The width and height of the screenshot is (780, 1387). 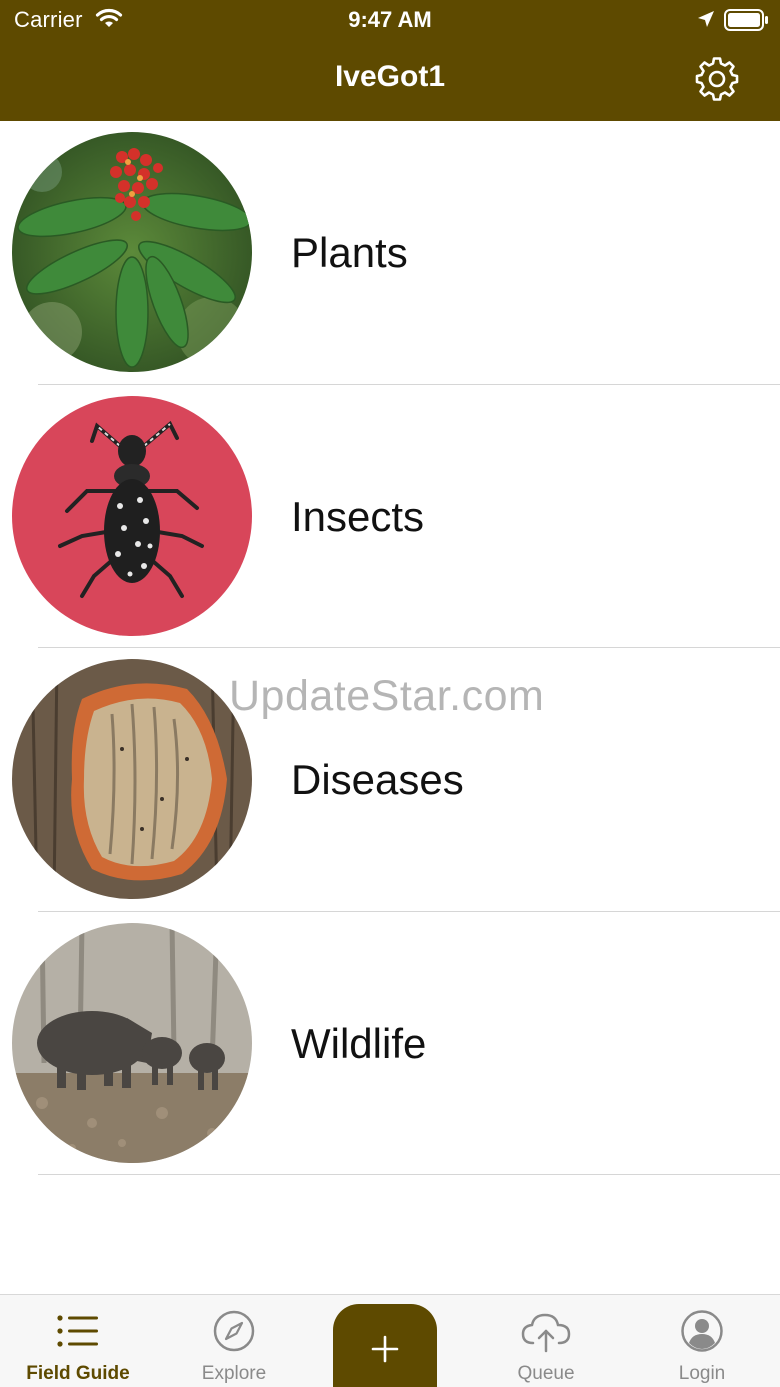 I want to click on tab-field-guide: Field Guide, so click(x=78, y=1341).